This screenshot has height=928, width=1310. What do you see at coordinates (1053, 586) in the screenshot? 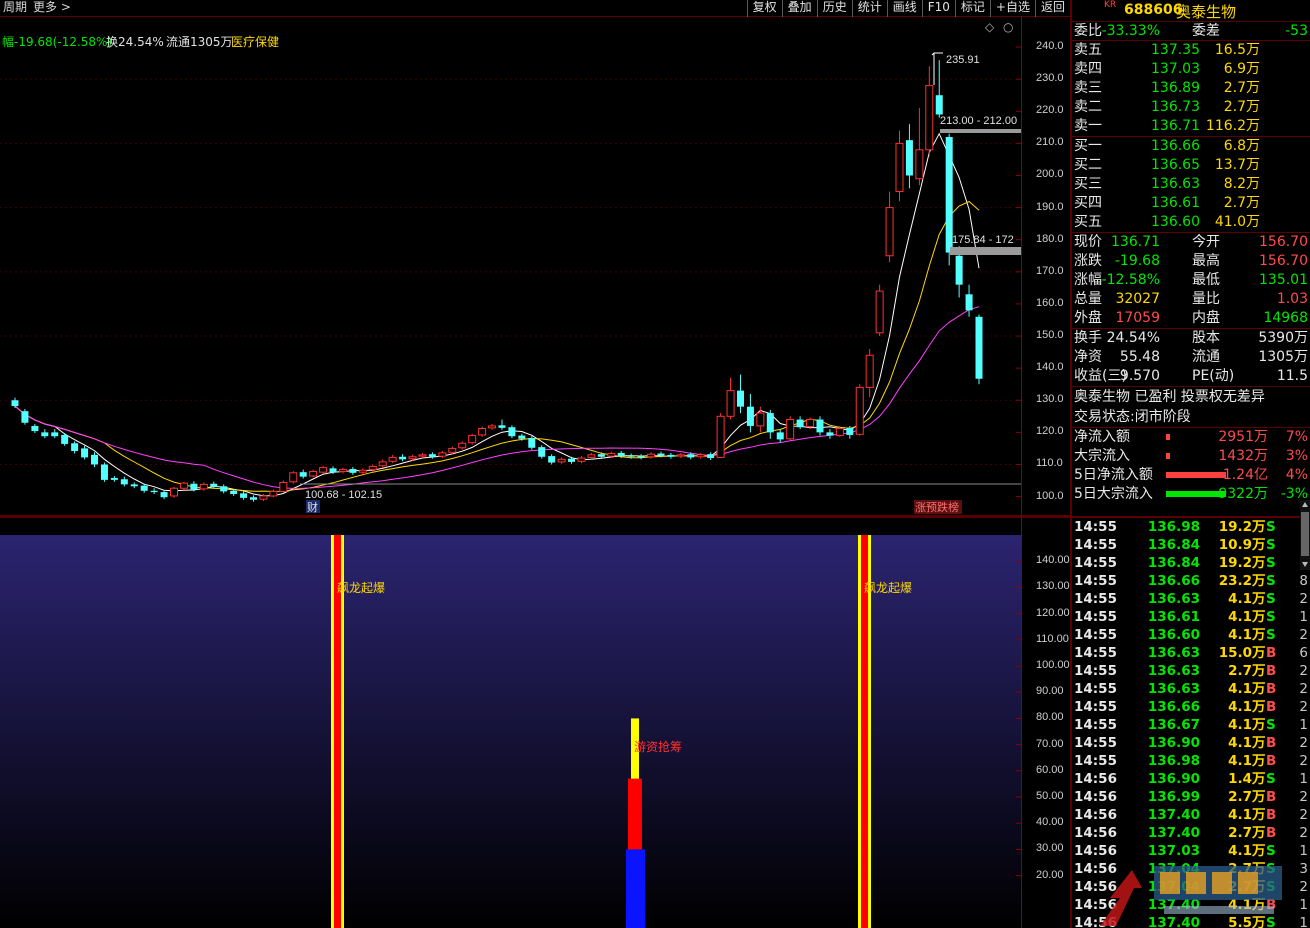
I see `indicator-tick-label: 130.00` at bounding box center [1053, 586].